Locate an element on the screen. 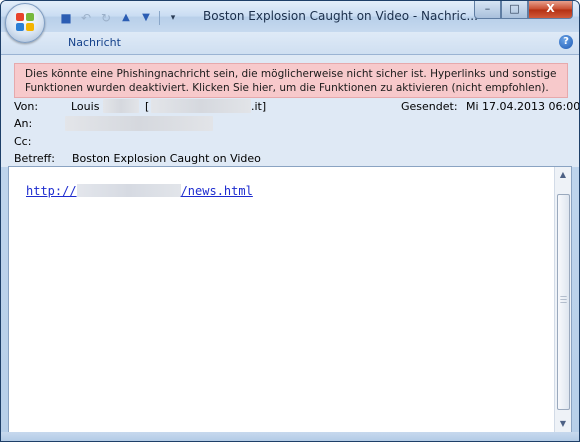 The image size is (580, 442). from-label: Von: is located at coordinates (26, 106).